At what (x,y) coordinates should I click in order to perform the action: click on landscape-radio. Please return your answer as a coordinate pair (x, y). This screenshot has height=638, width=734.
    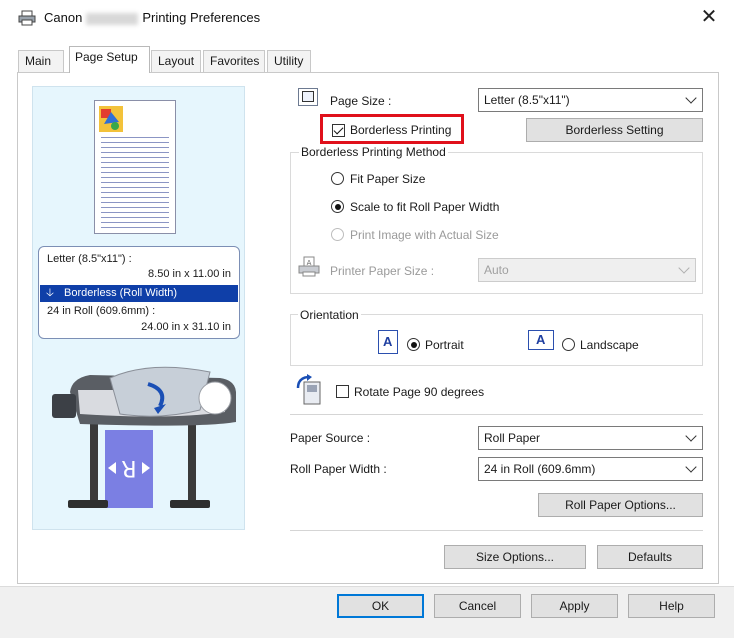
    Looking at the image, I should click on (568, 344).